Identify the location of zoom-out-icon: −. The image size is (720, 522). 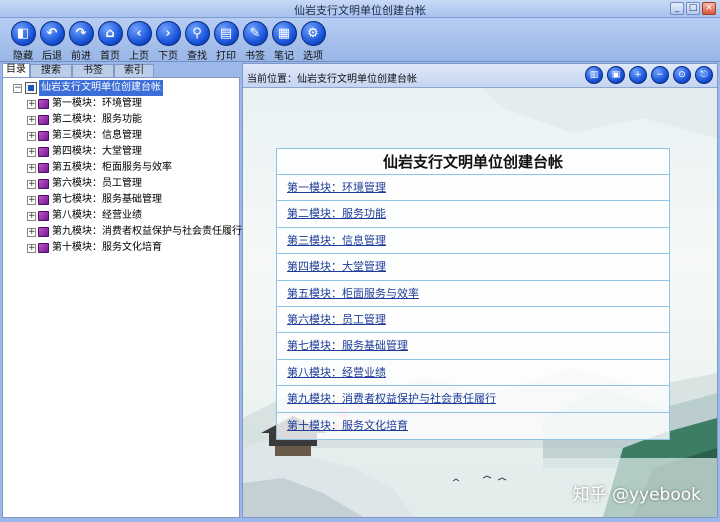
(660, 75).